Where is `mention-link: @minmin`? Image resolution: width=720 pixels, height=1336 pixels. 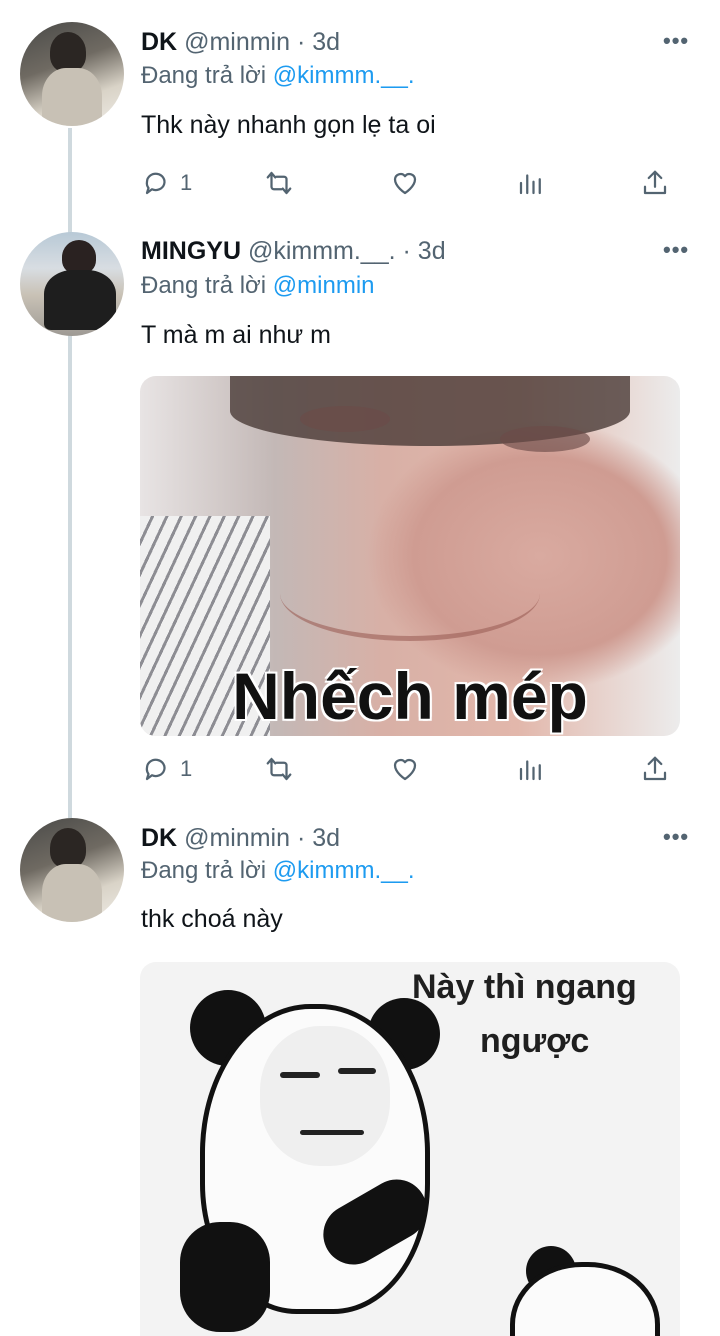 mention-link: @minmin is located at coordinates (324, 285).